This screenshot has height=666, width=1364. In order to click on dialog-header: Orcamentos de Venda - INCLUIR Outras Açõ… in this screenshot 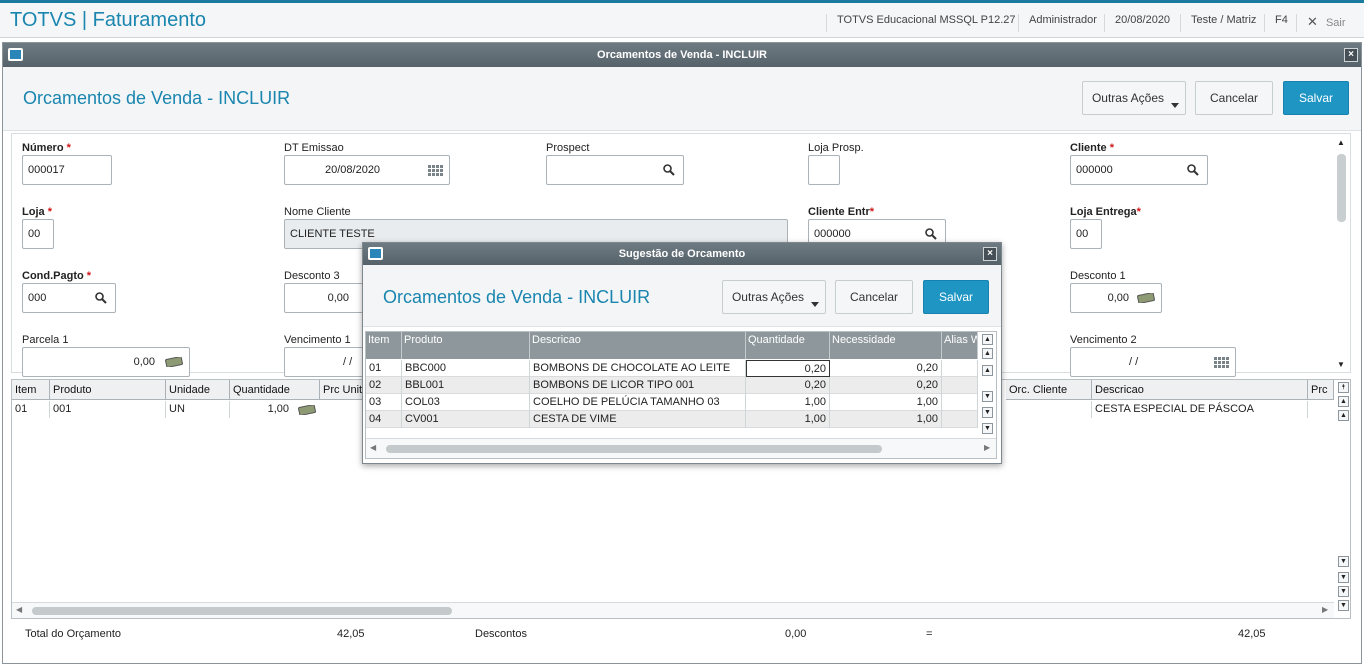, I will do `click(682, 296)`.